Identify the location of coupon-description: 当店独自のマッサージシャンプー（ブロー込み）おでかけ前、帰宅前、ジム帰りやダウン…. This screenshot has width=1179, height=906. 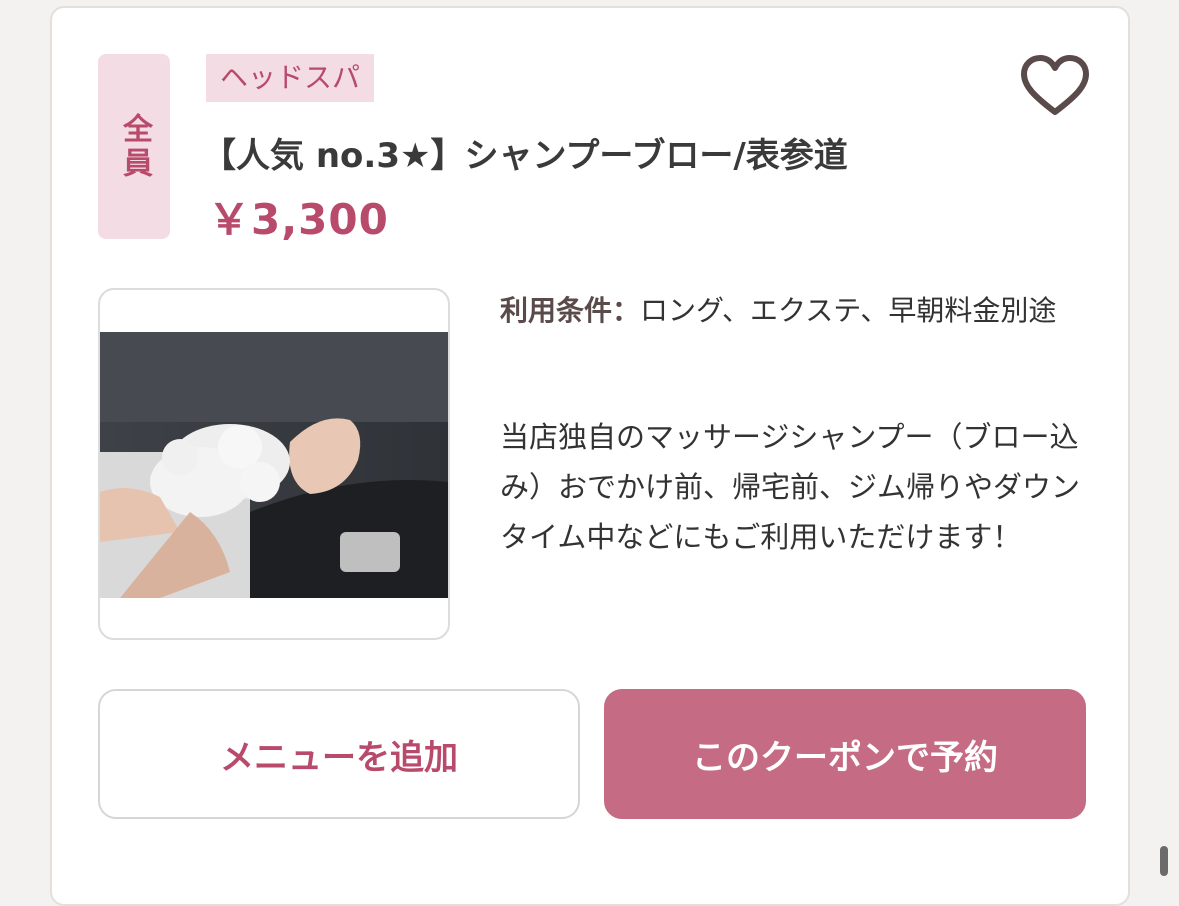
(790, 487).